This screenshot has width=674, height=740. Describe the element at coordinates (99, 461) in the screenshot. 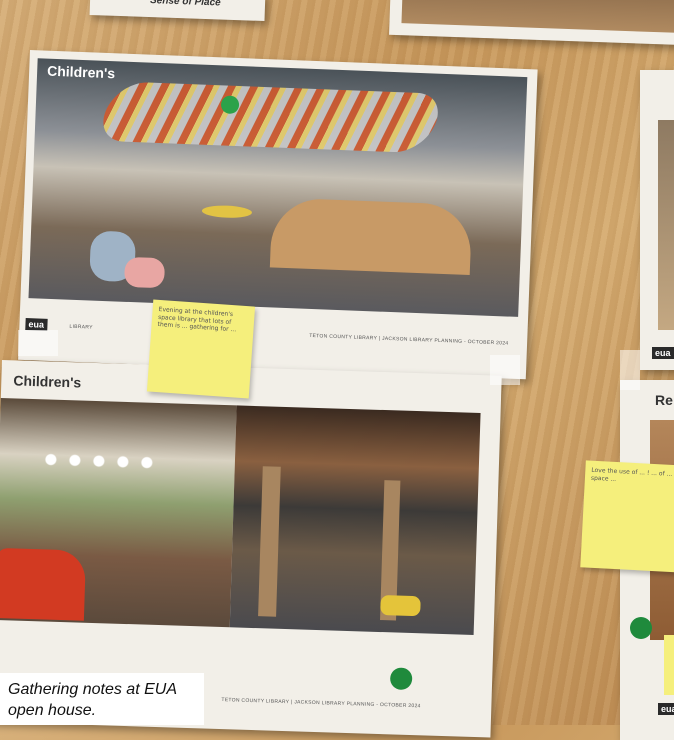

I see `pendant-lights` at that location.